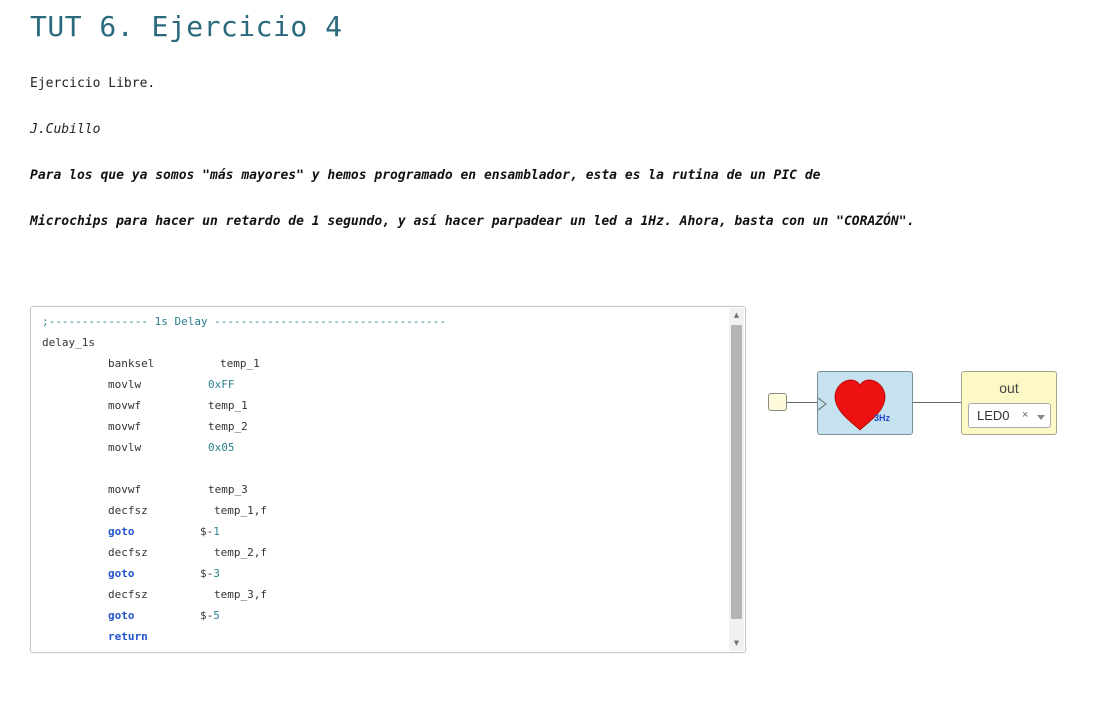 The image size is (1101, 705). Describe the element at coordinates (383, 363) in the screenshot. I see `code-line: banksel temp_1` at that location.